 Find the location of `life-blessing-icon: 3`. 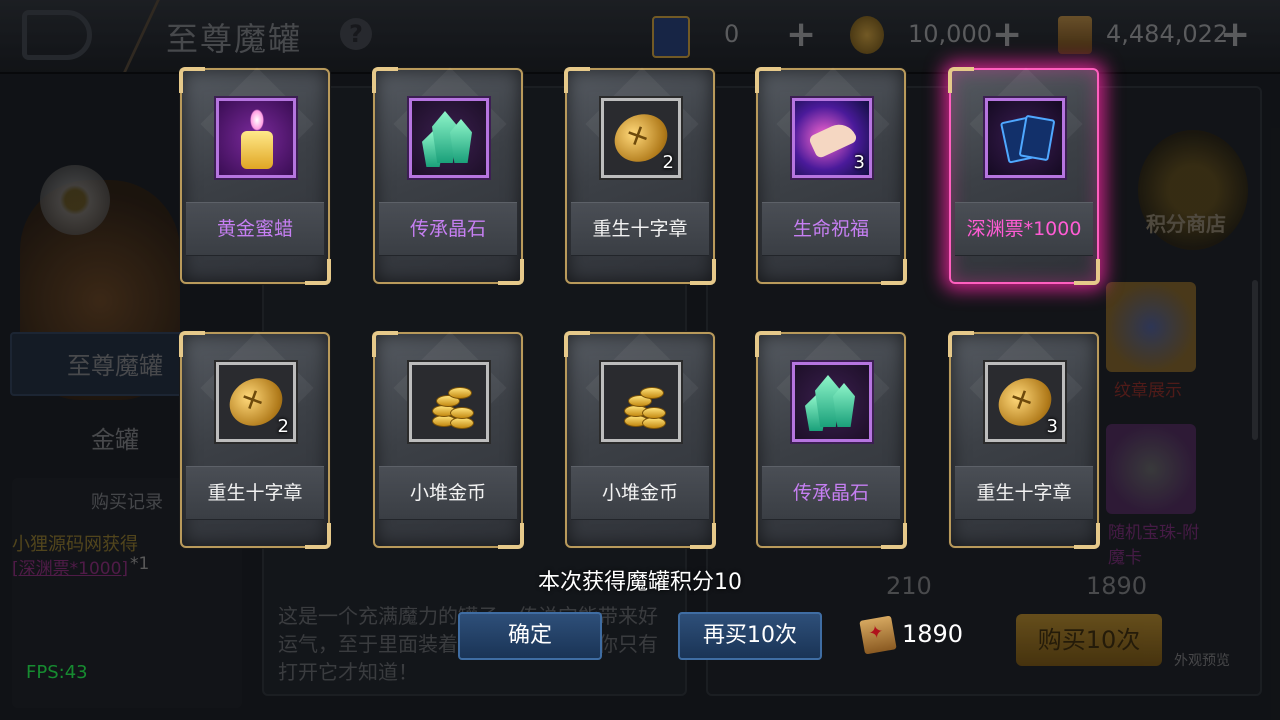

life-blessing-icon: 3 is located at coordinates (832, 138).